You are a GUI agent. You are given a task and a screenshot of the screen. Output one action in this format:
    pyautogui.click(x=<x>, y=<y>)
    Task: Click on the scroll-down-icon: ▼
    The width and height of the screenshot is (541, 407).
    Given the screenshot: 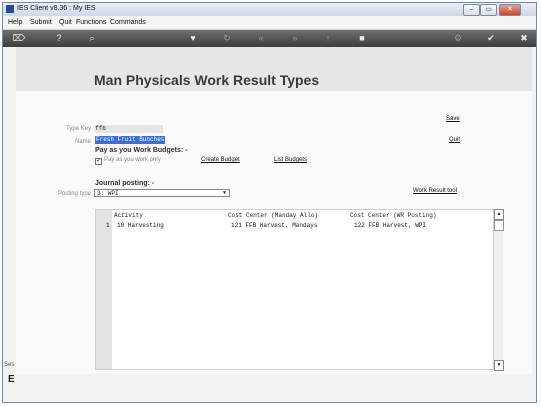 What is the action you would take?
    pyautogui.click(x=499, y=365)
    